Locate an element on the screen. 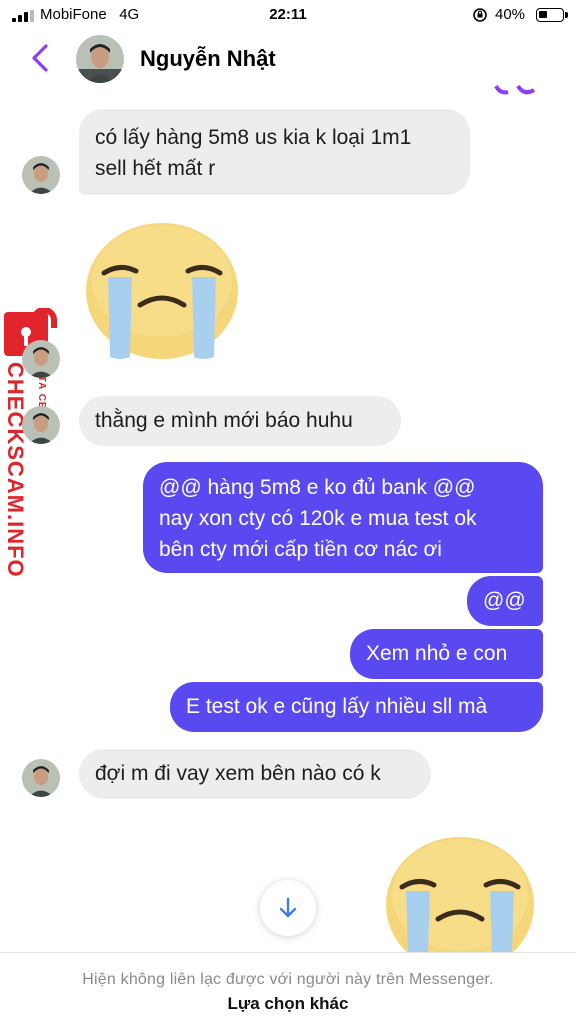 Image resolution: width=576 pixels, height=1024 pixels. message-line: Xem nhỏ e con is located at coordinates (437, 653).